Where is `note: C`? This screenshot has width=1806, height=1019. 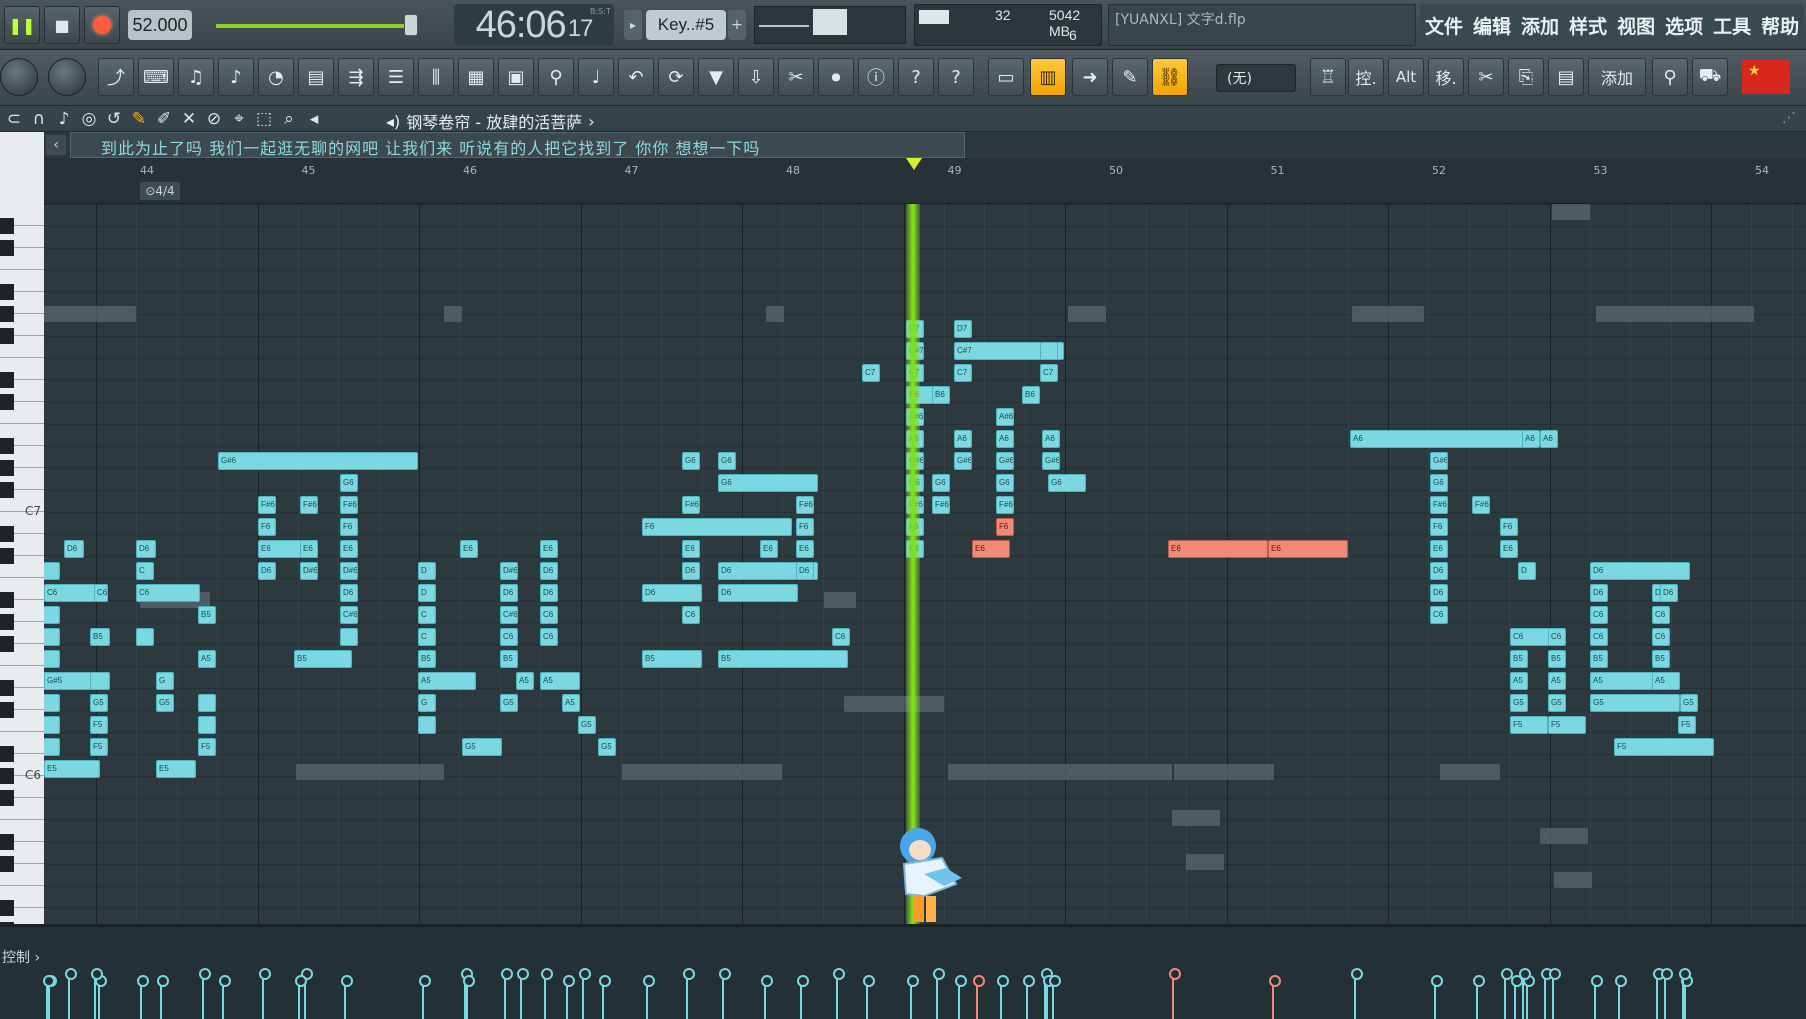 note: C is located at coordinates (427, 615).